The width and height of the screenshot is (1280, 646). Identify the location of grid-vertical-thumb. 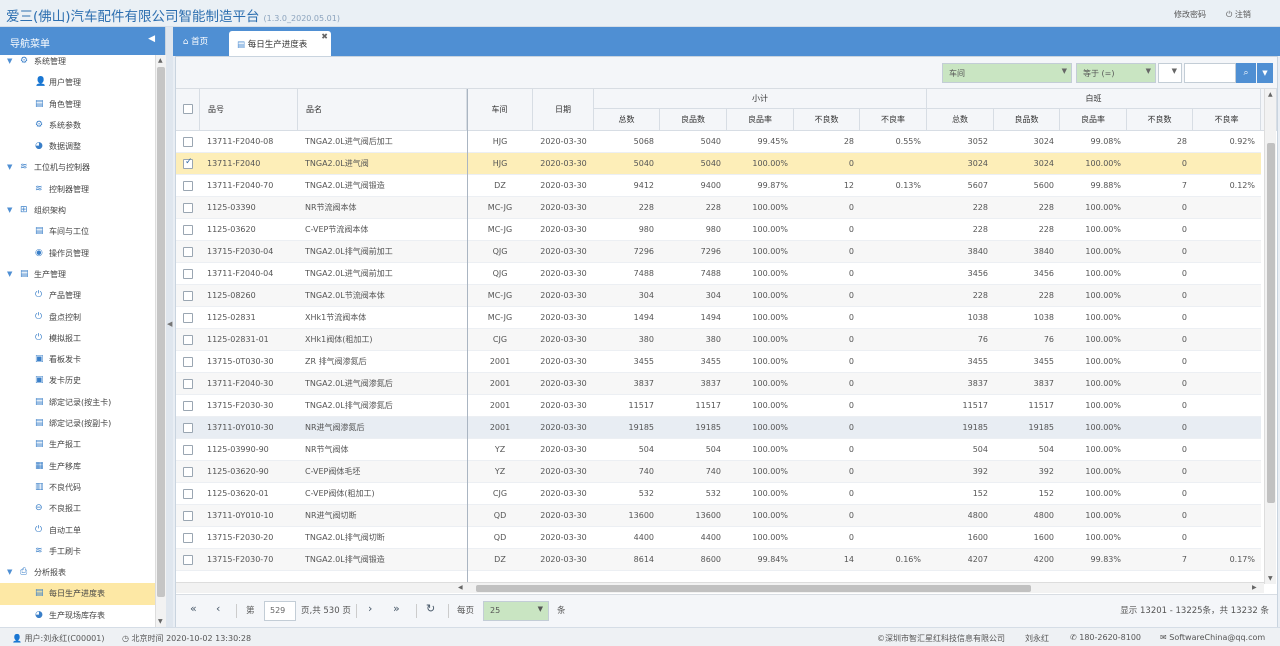
(1271, 323).